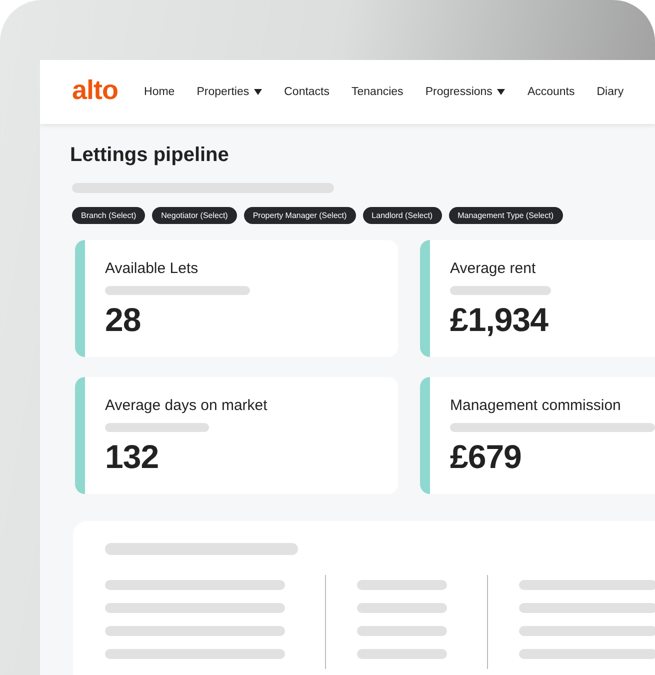  Describe the element at coordinates (194, 215) in the screenshot. I see `filter-chip: Negotiator (Select)` at that location.